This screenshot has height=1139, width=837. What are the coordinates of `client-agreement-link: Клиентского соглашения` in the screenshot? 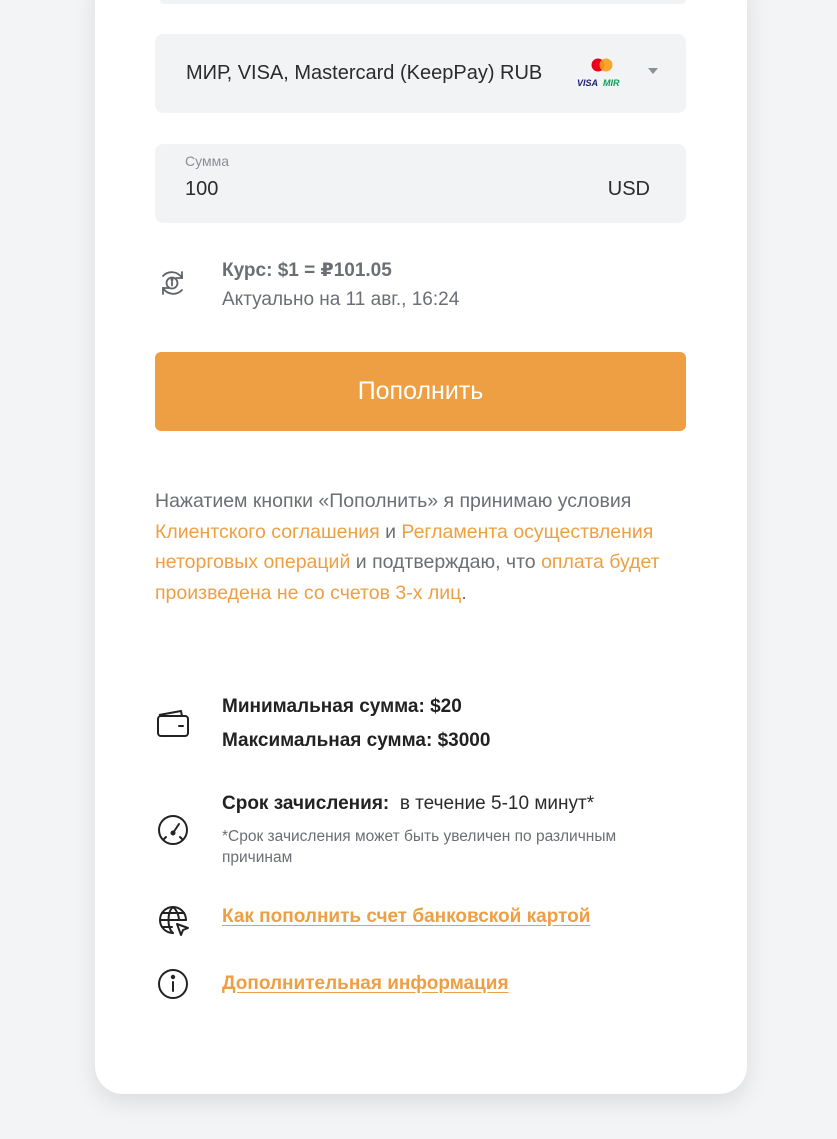 It's located at (267, 532).